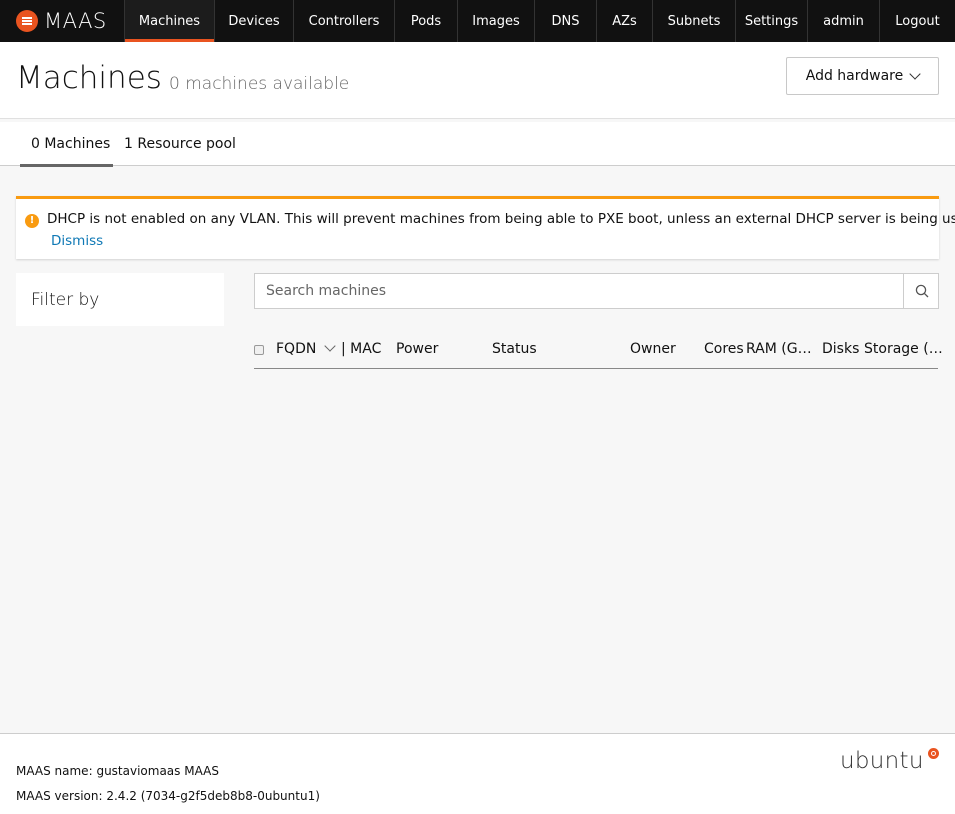 Image resolution: width=955 pixels, height=814 pixels. Describe the element at coordinates (254, 21) in the screenshot. I see `nav-item-devices: Devices` at that location.